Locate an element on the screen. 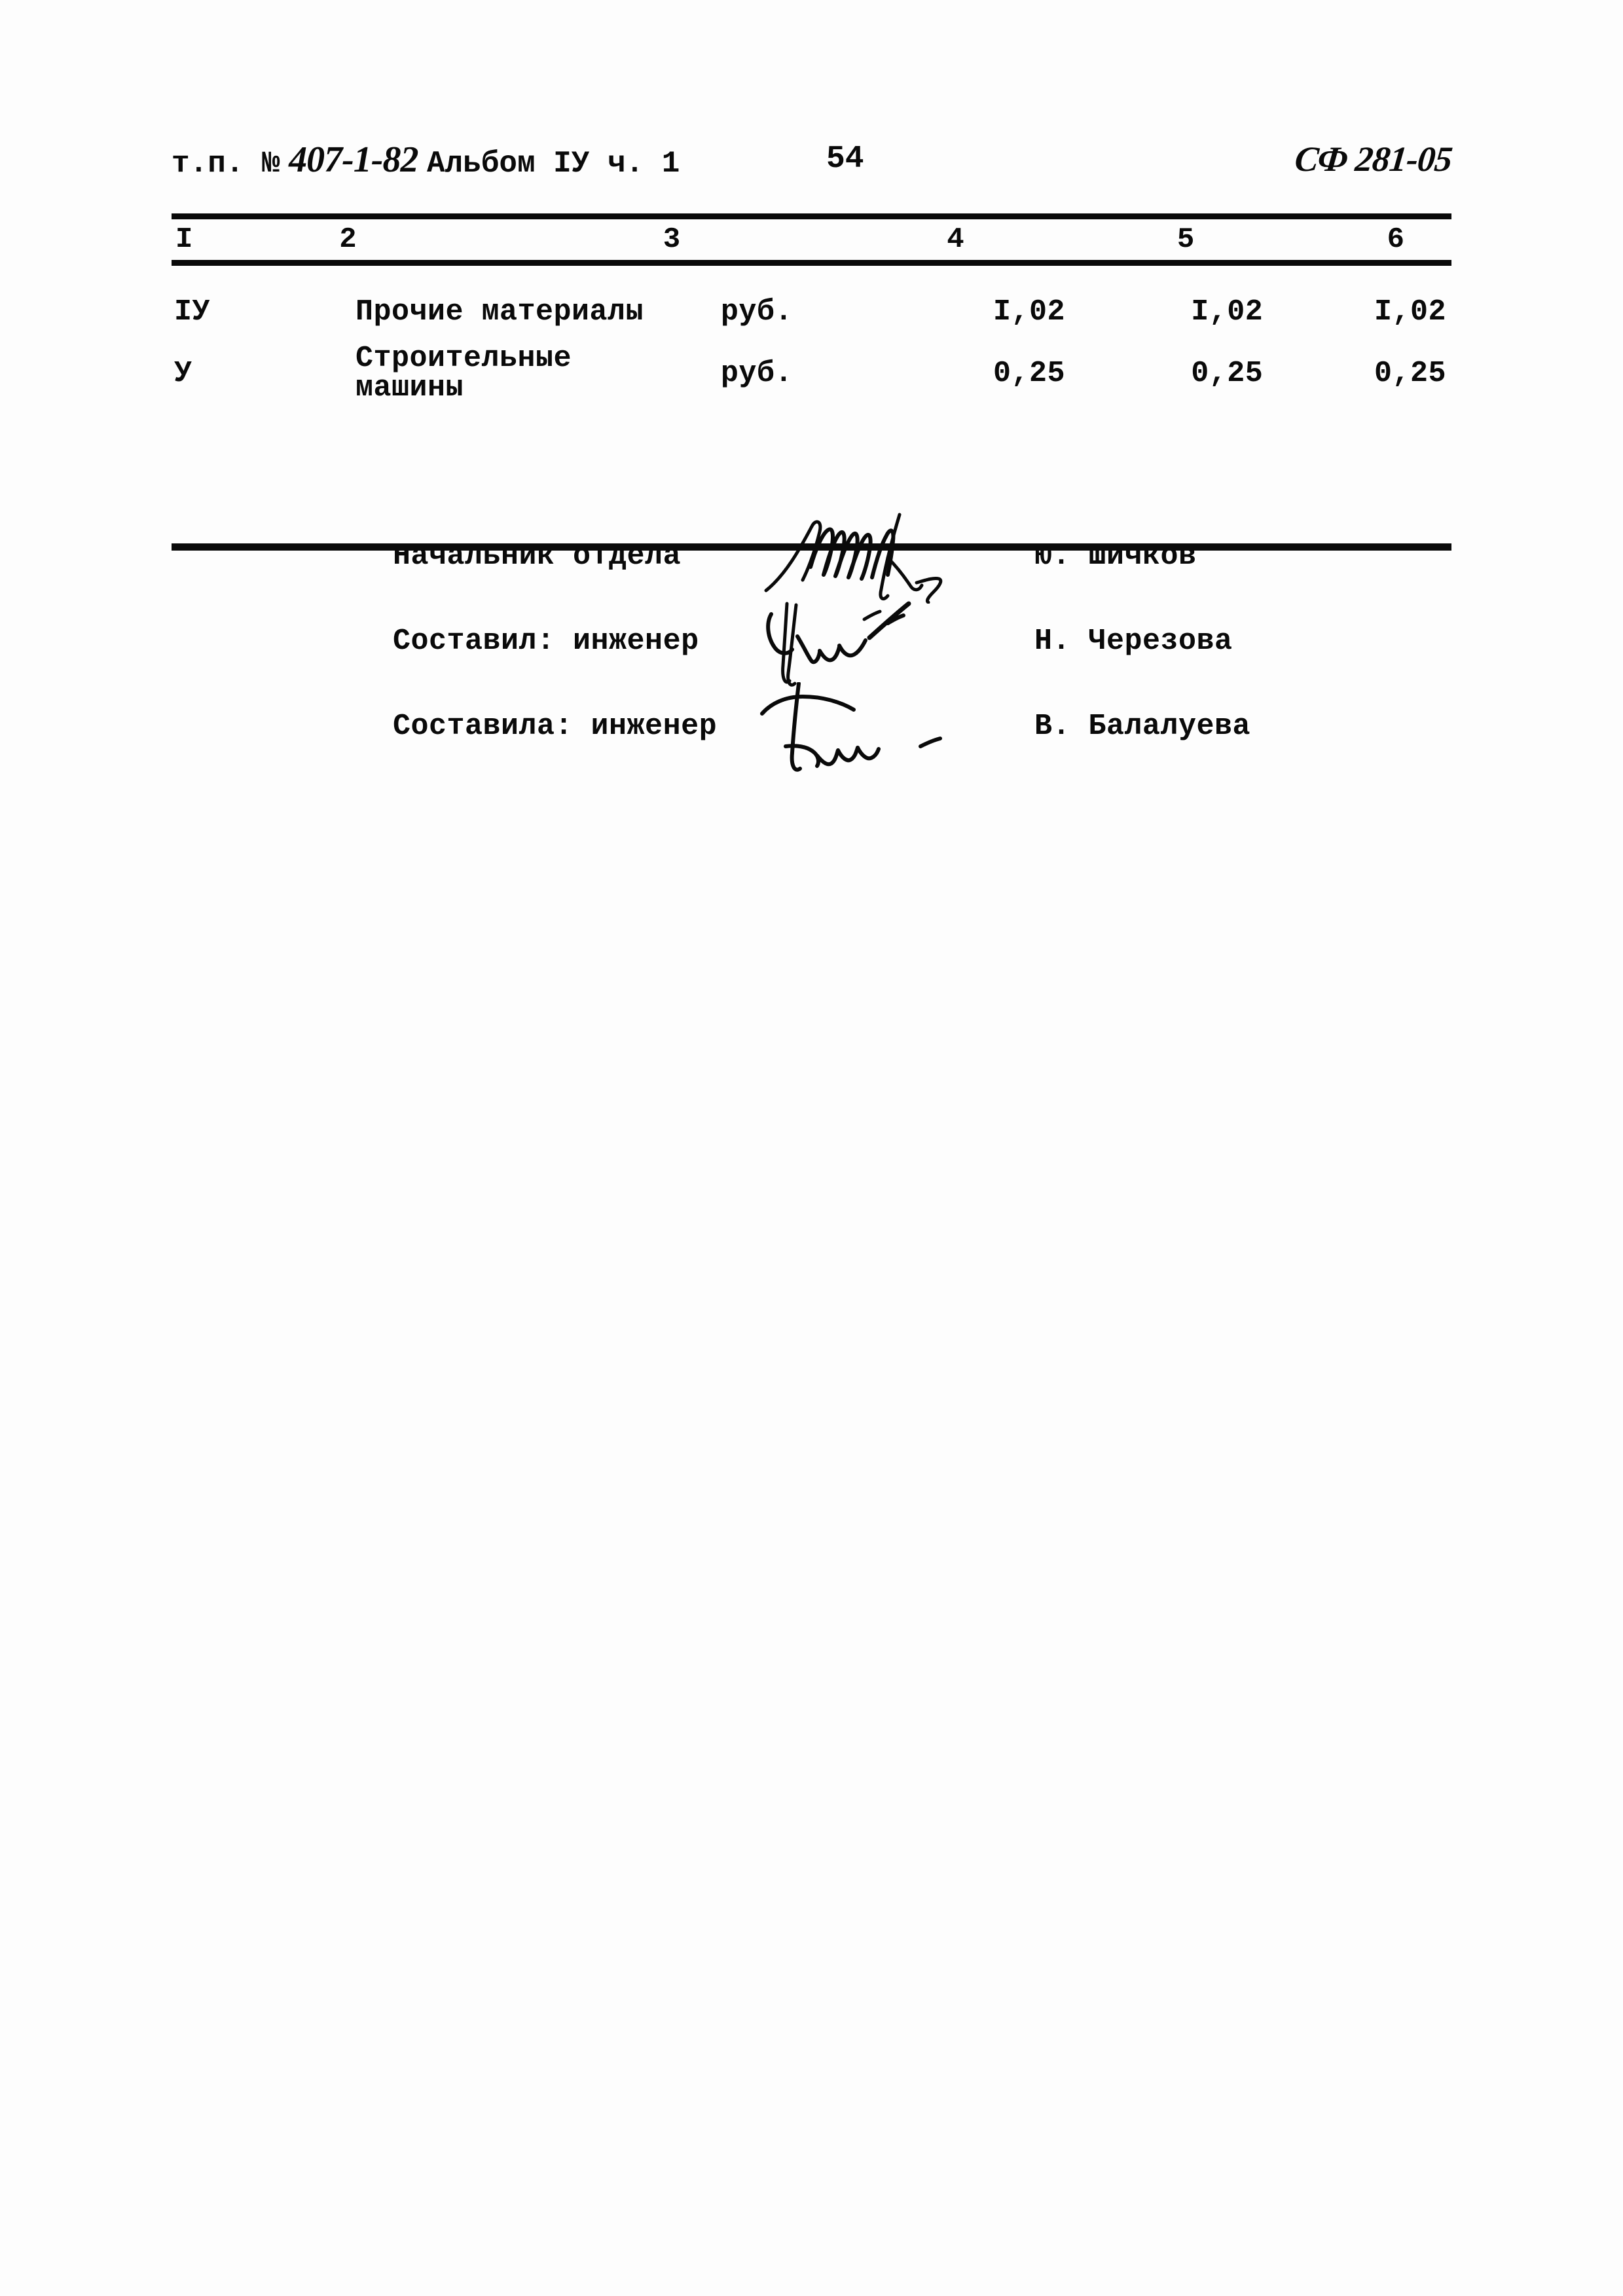 The width and height of the screenshot is (1623, 2296). signature-title: Составила: инженер is located at coordinates (555, 726).